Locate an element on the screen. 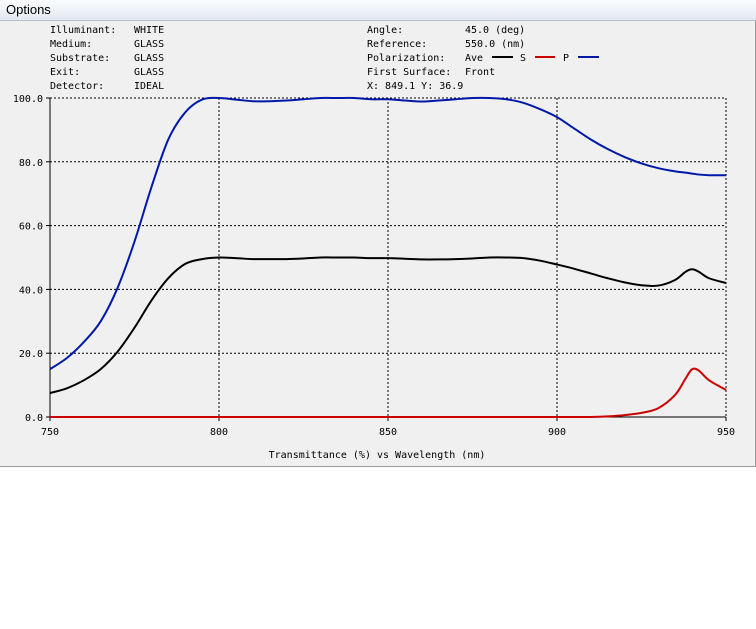 The height and width of the screenshot is (629, 756). cursor-readout: X: 849.1 Y: 36.9 is located at coordinates (415, 86).